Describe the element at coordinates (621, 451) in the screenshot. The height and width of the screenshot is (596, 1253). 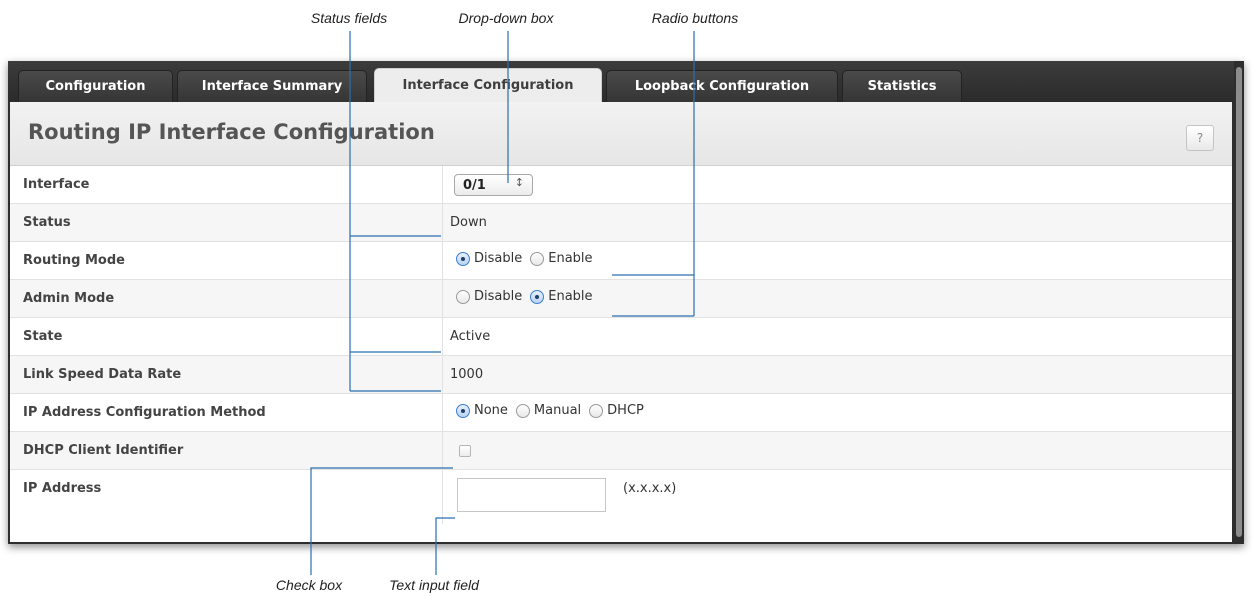
I see `row-dhcp-client-id: DHCP Client Identifier` at that location.